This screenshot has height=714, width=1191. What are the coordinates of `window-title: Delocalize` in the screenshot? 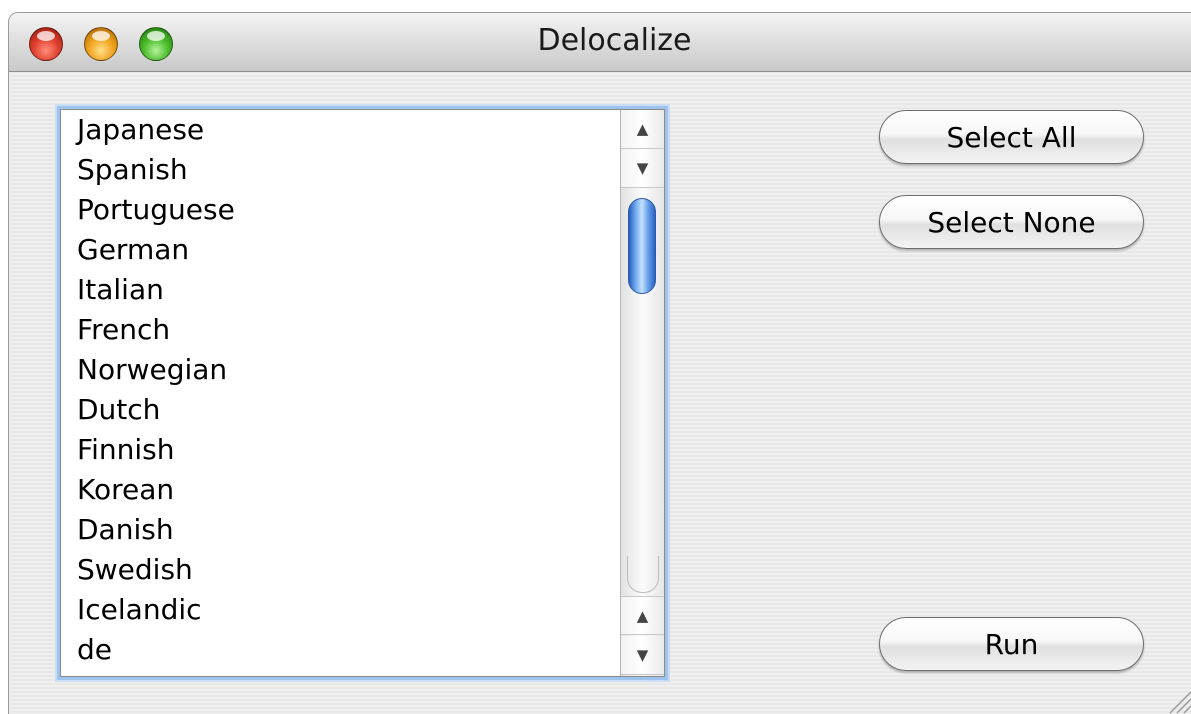 It's located at (614, 40).